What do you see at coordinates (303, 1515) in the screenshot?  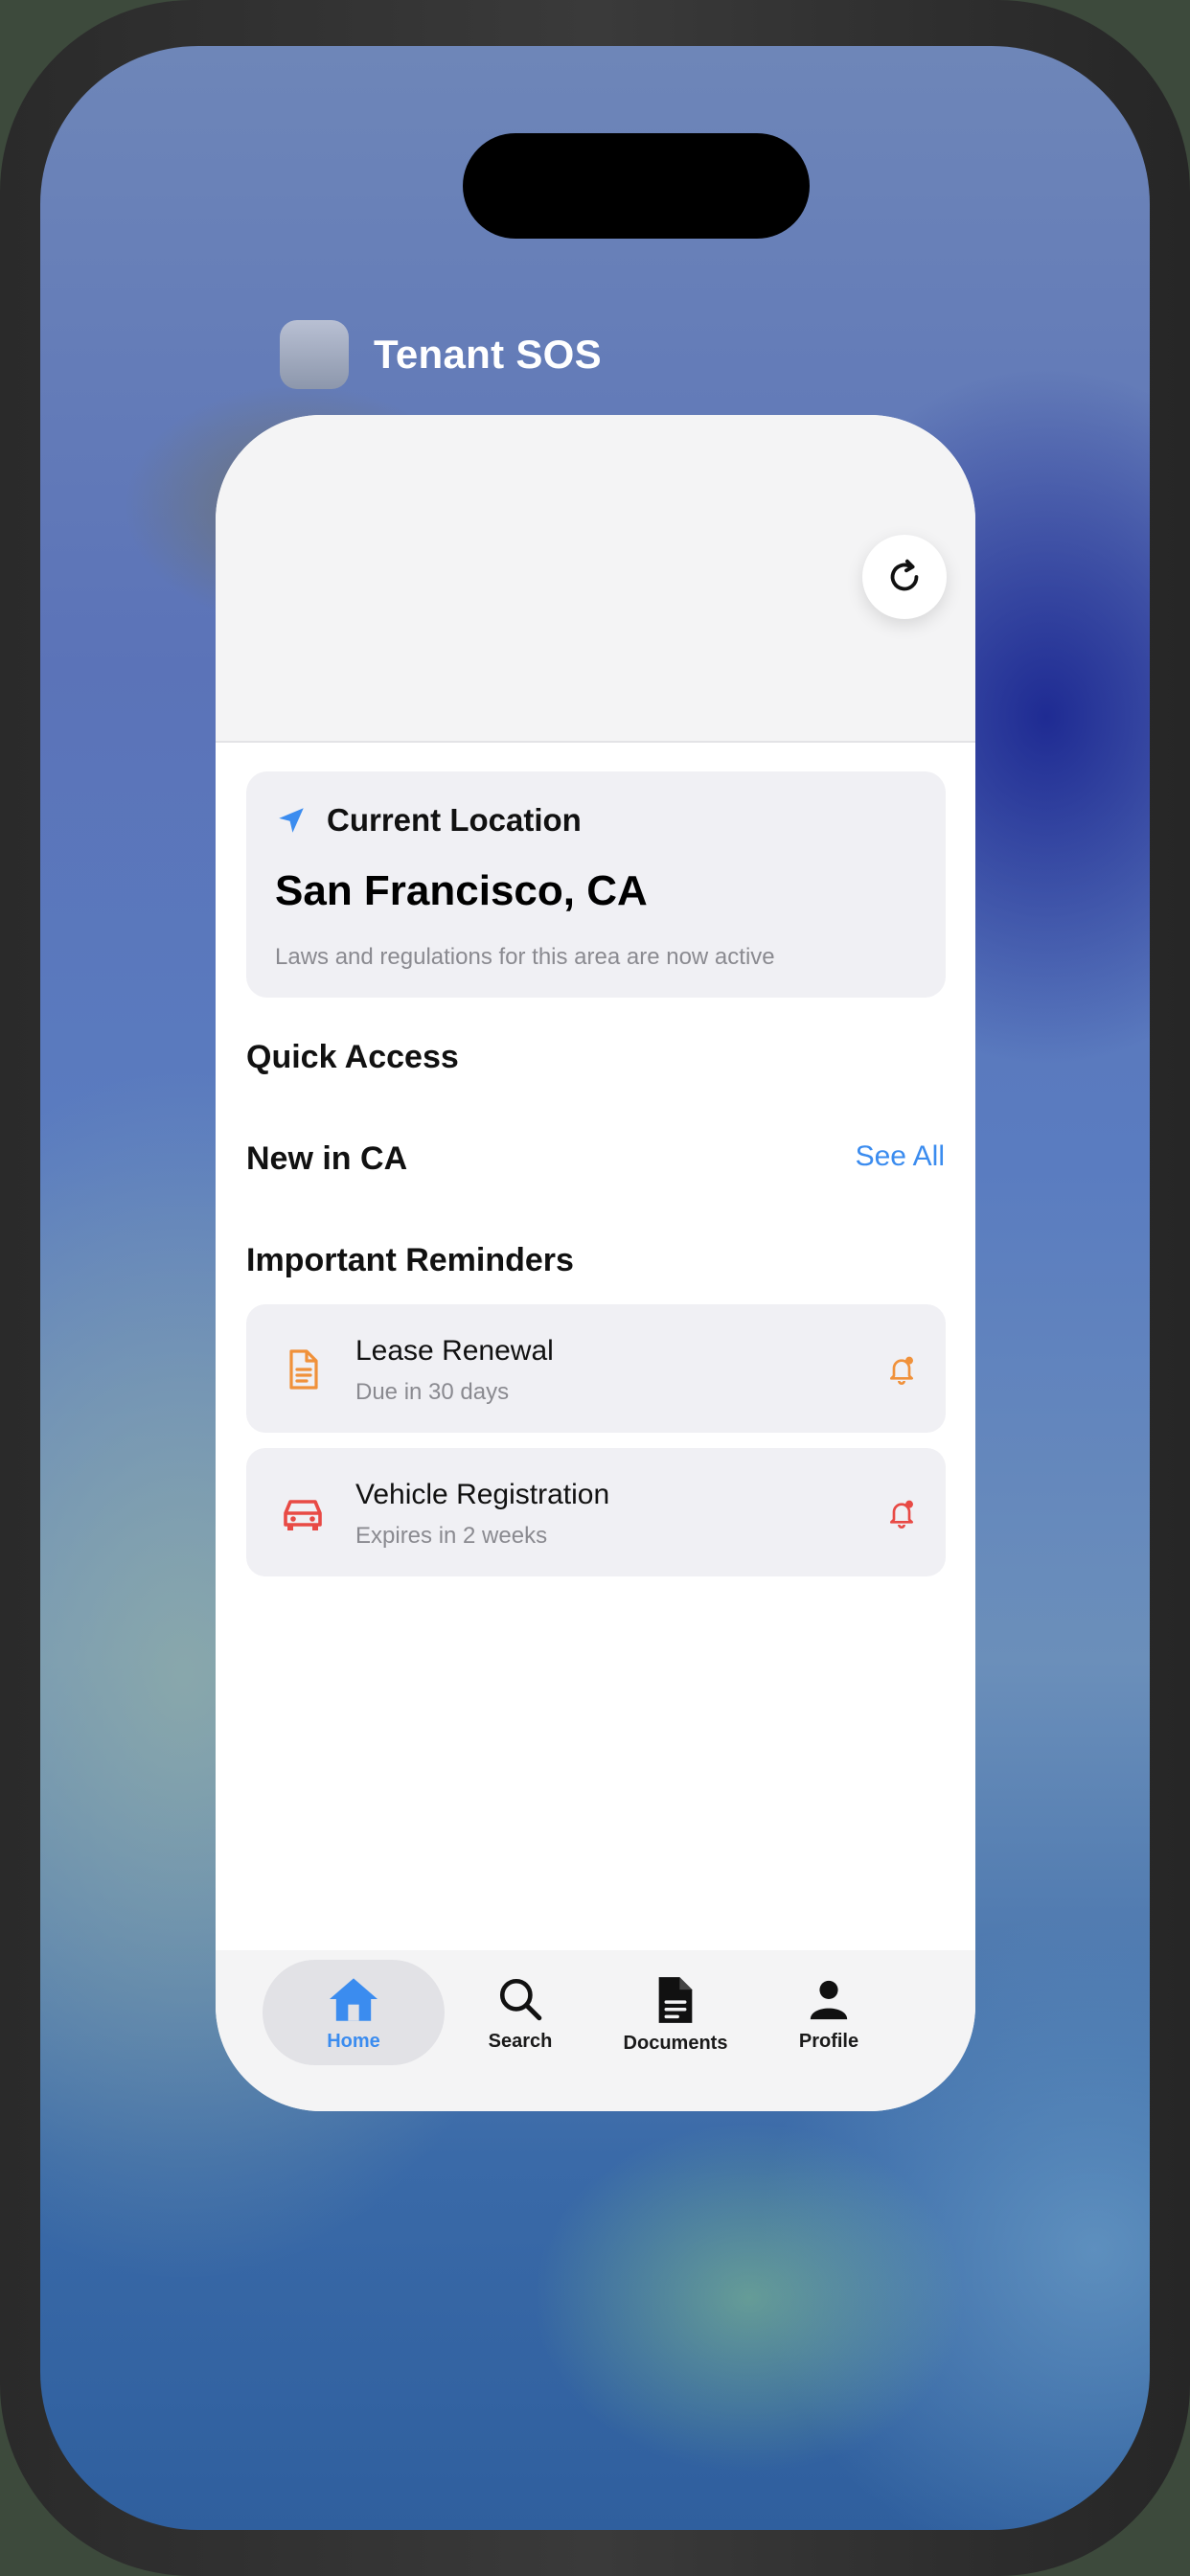 I see `car-icon` at bounding box center [303, 1515].